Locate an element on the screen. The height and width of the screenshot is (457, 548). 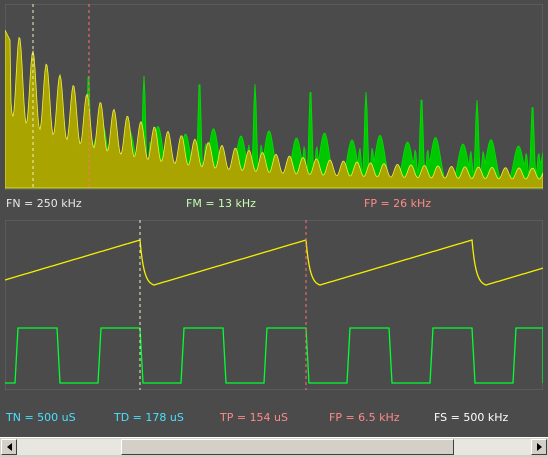
triangle-right-icon is located at coordinates (539, 447).